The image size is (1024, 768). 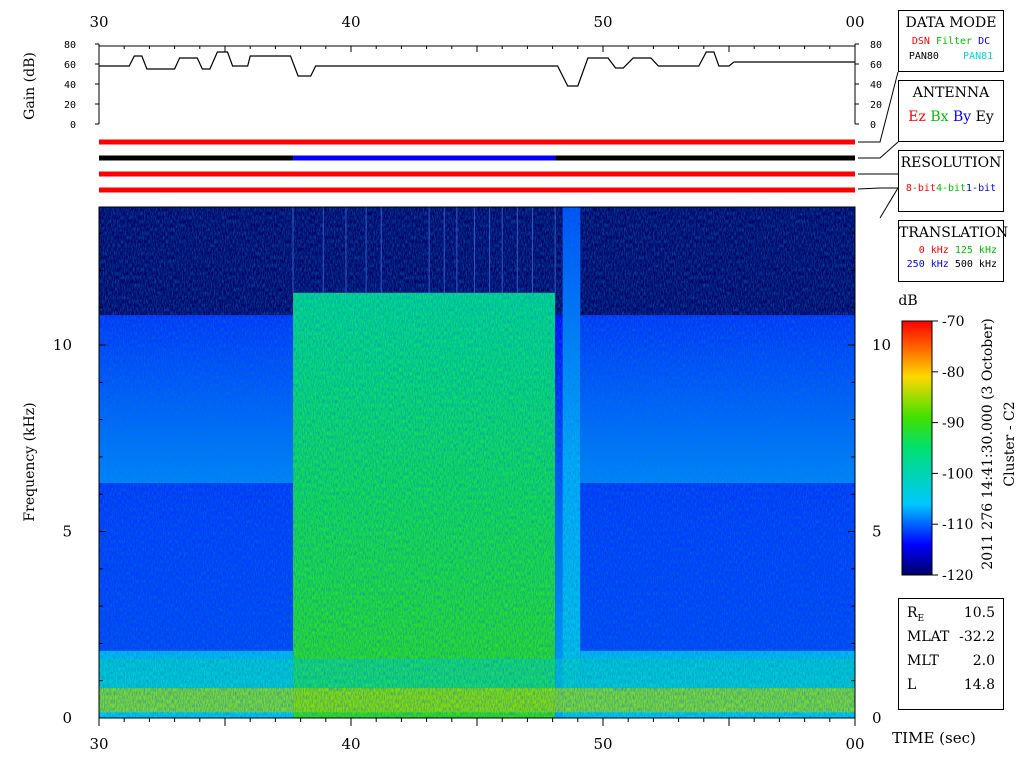 What do you see at coordinates (476, 22) in the screenshot?
I see `top-time-ticks: 30 40 50 00` at bounding box center [476, 22].